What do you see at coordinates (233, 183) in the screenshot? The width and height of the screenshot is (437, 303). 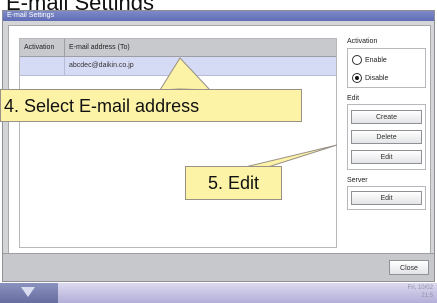 I see `callout-edit: 5. Edit` at bounding box center [233, 183].